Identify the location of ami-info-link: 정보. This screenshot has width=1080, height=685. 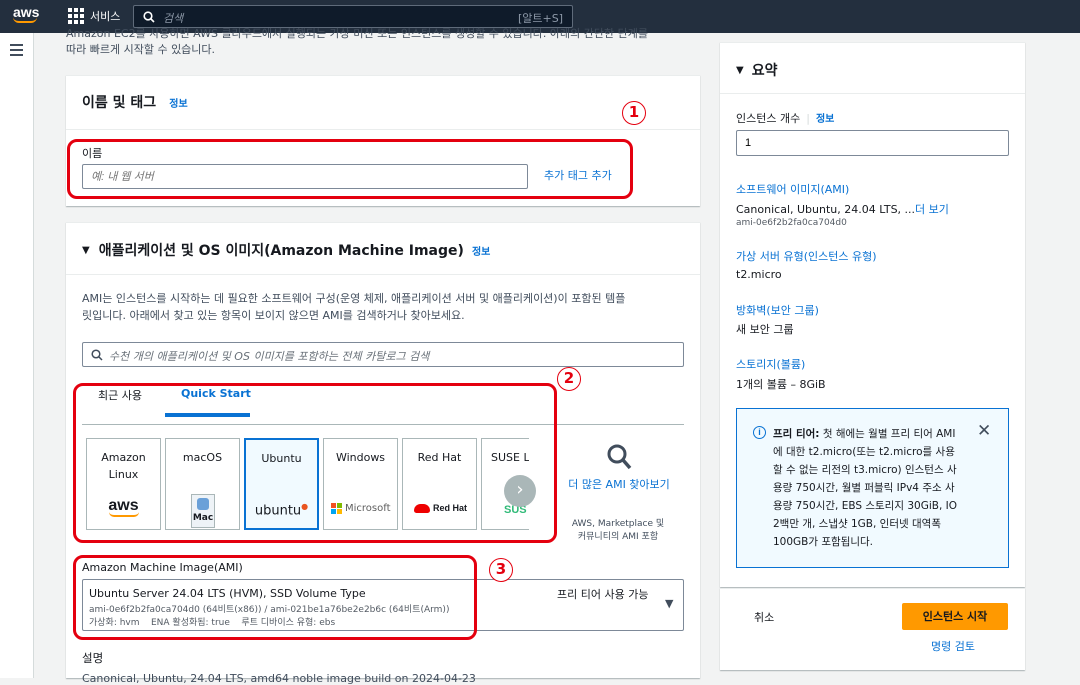
(481, 250).